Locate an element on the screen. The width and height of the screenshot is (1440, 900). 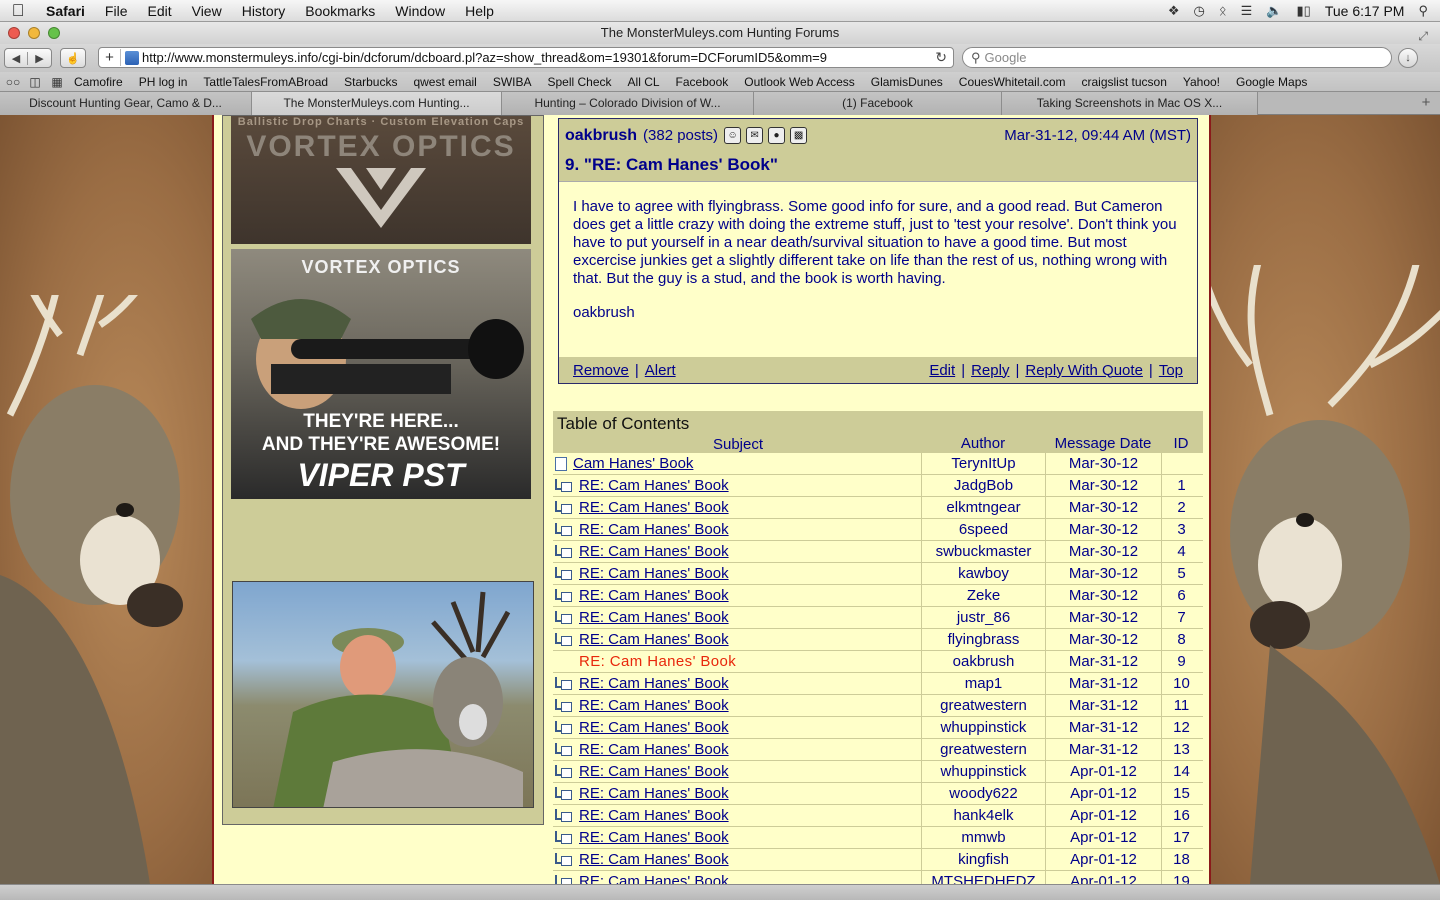
menu-view: View is located at coordinates (207, 11).